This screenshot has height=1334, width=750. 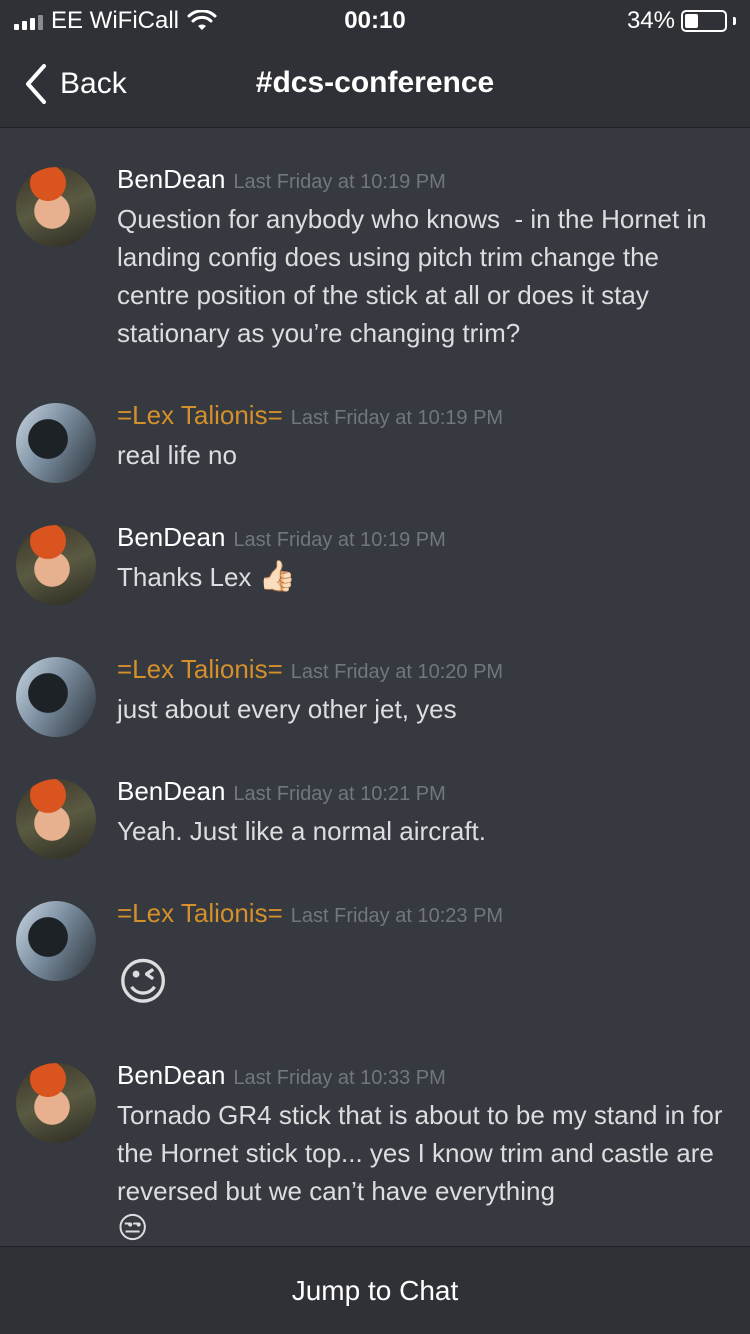 What do you see at coordinates (339, 794) in the screenshot?
I see `message-timestamp: Last Friday at 10:21 PM` at bounding box center [339, 794].